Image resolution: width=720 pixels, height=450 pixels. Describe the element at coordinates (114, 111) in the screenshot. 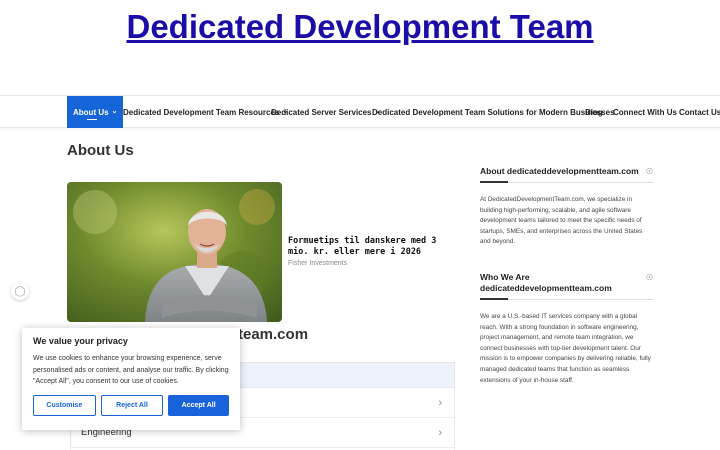

I see `chevron-down-icon: ⌄` at that location.